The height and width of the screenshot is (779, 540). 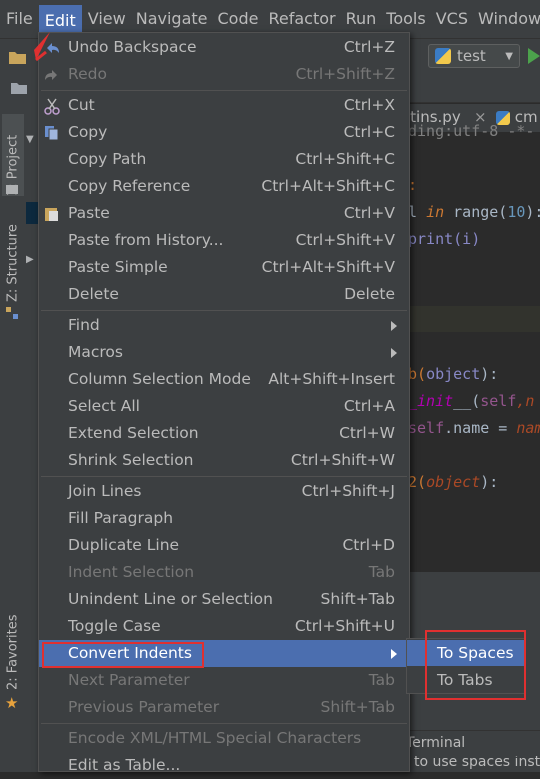 What do you see at coordinates (118, 267) in the screenshot?
I see `menu-item-label: Paste Simple` at bounding box center [118, 267].